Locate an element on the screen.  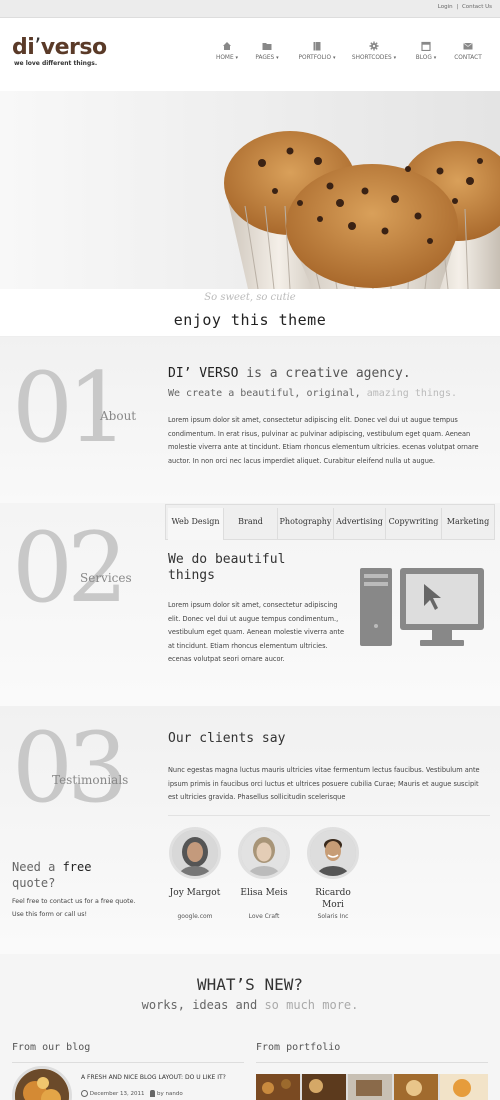
portfolio-image is located at coordinates (372, 1087).